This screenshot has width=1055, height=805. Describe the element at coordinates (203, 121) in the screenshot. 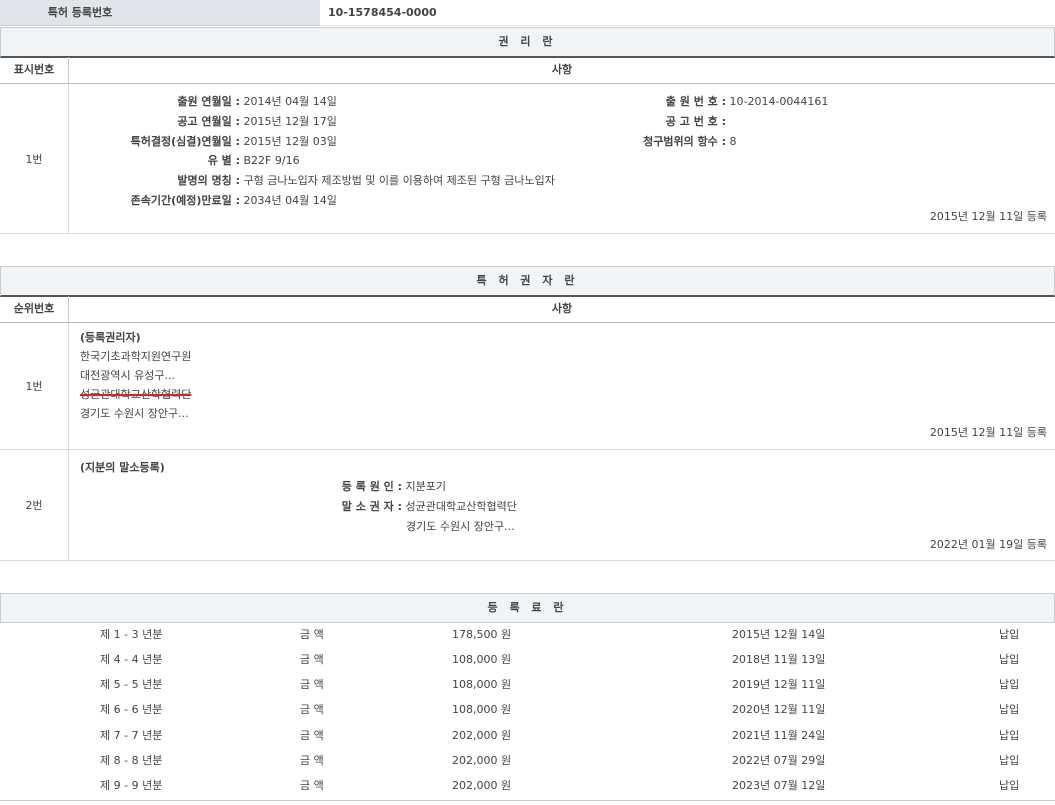

I see `publication-date: 공고 연월일 : 2015년 12월 17일` at that location.